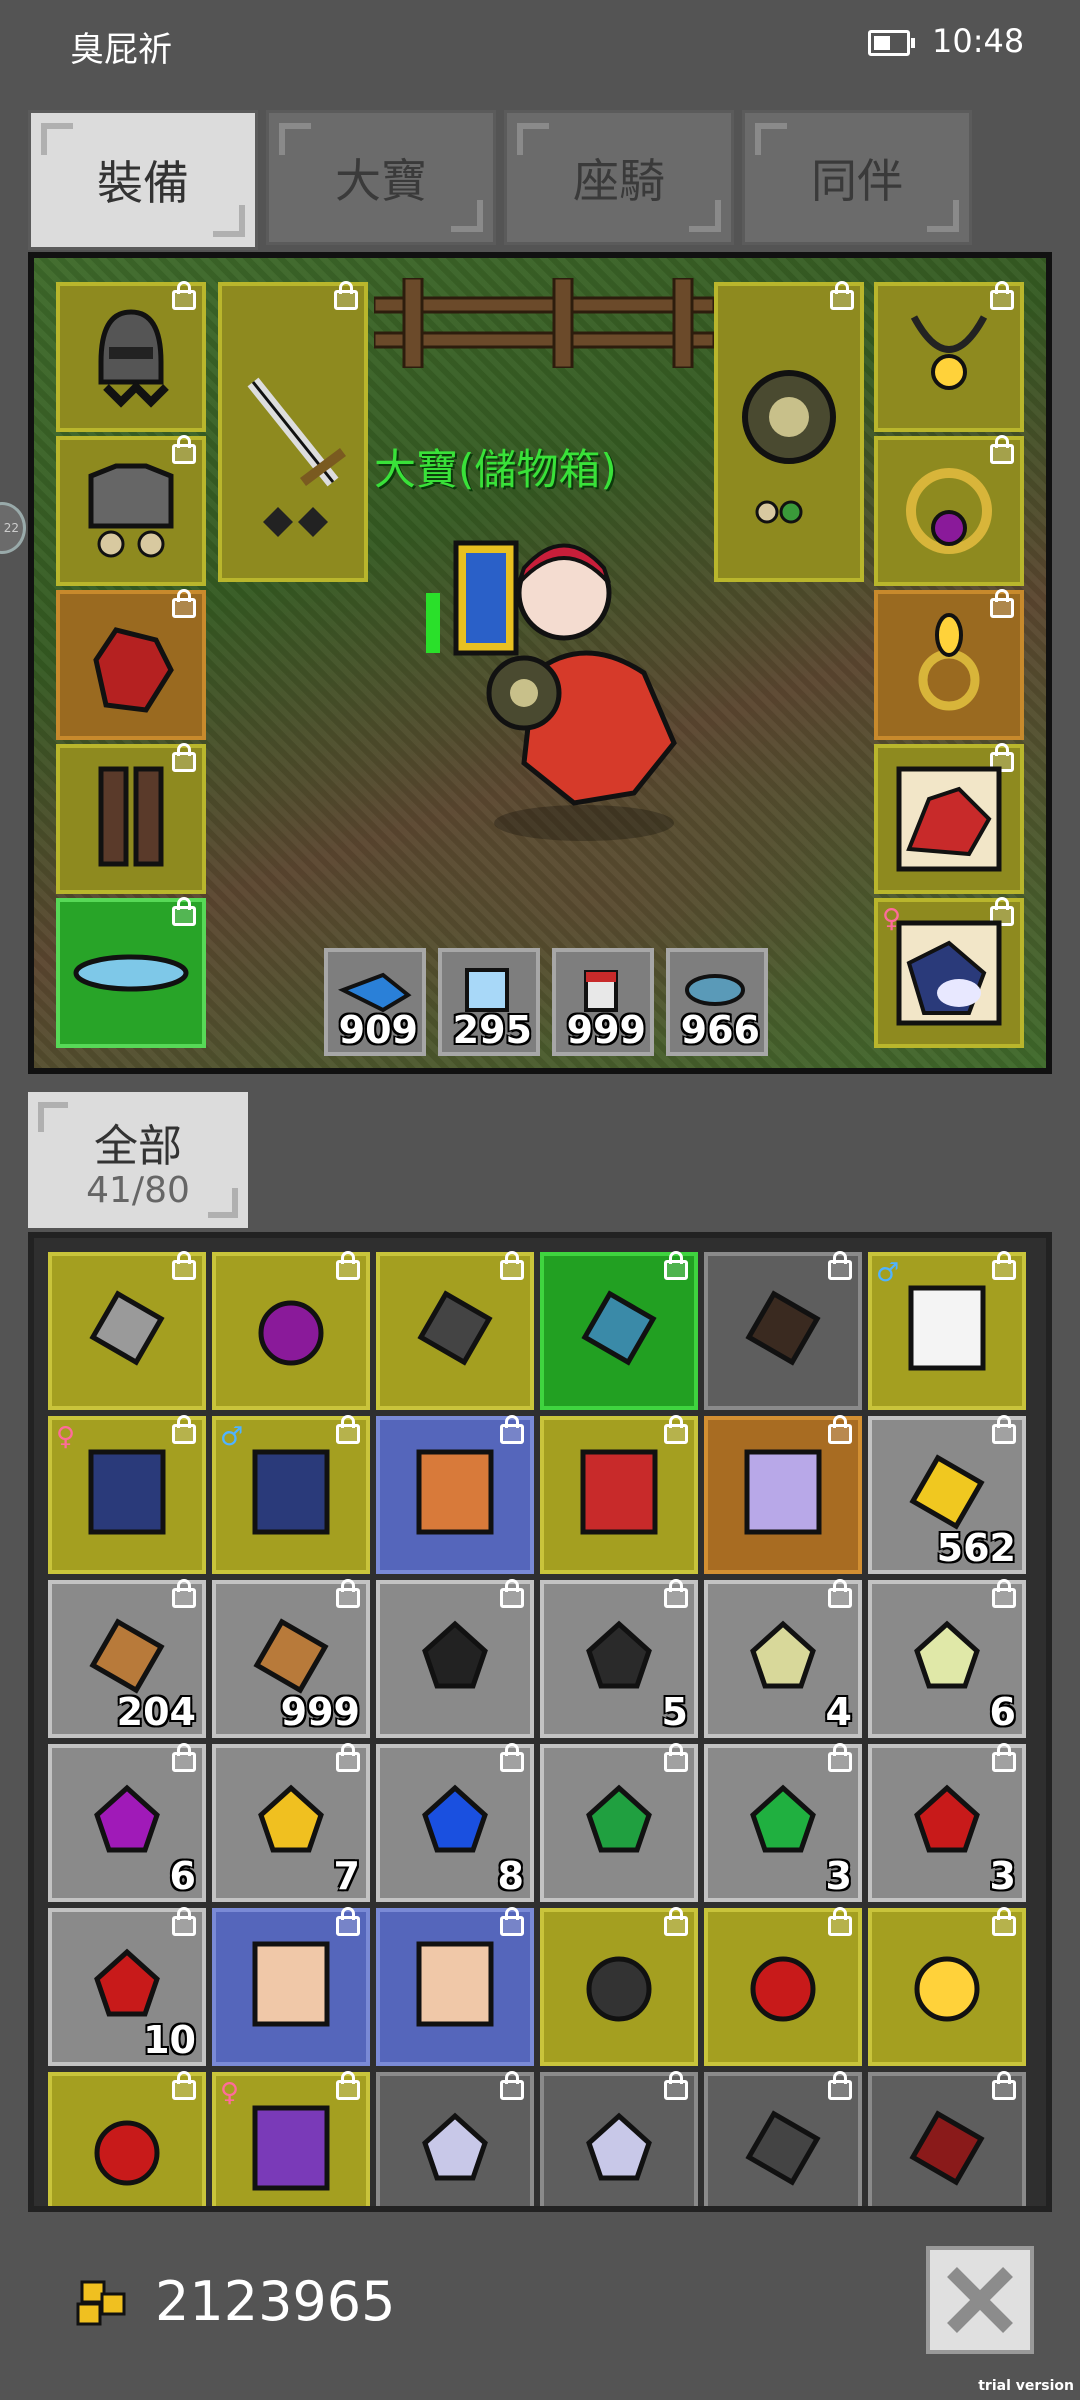 The height and width of the screenshot is (2400, 1080). What do you see at coordinates (182, 1876) in the screenshot?
I see `item-quantity: 6` at bounding box center [182, 1876].